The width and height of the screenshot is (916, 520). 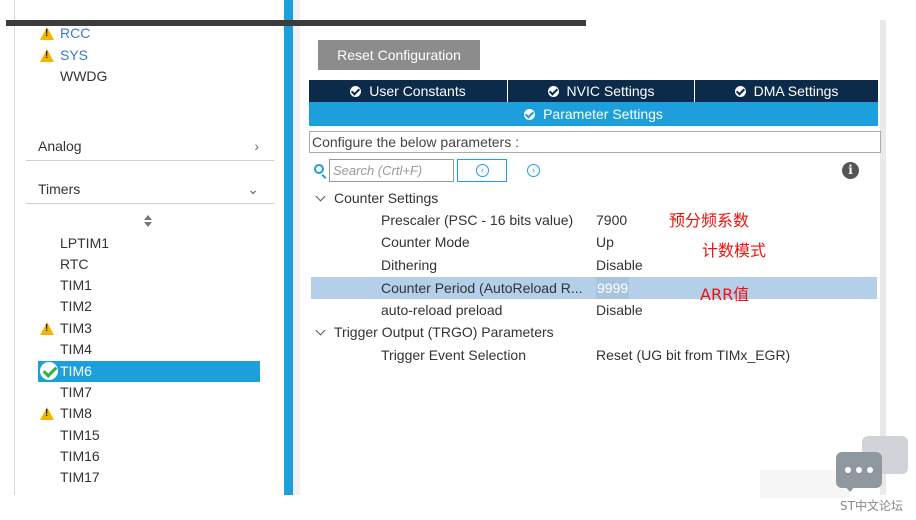 I want to click on tab-label: User Constants, so click(x=417, y=91).